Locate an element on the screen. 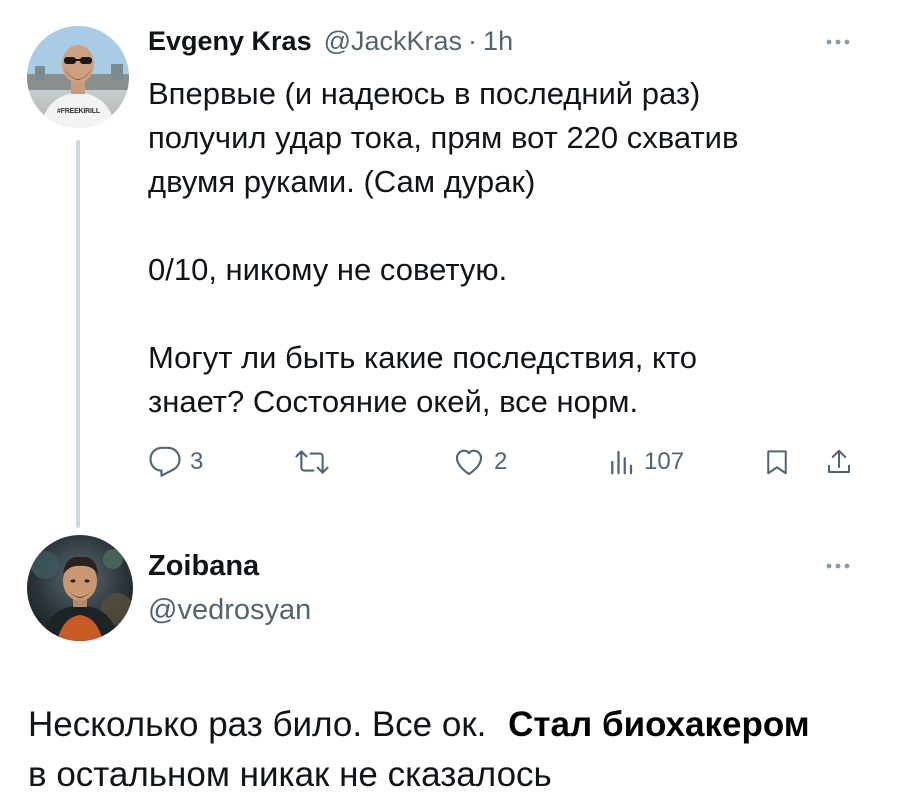  share-icon is located at coordinates (839, 461).